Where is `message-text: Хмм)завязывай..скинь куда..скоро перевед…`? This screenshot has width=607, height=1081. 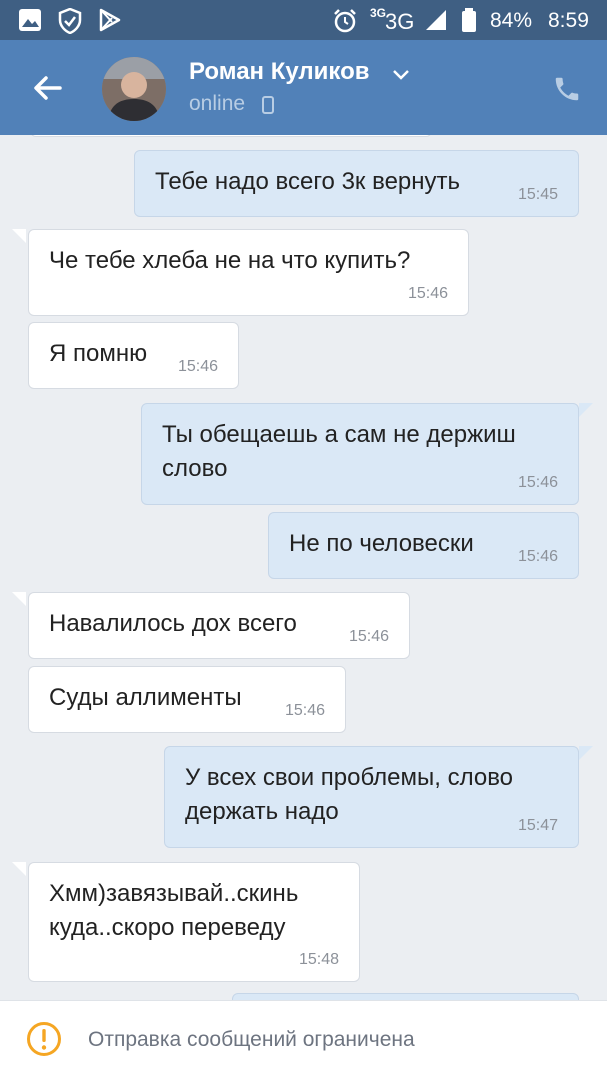 message-text: Хмм)завязывай..скинь куда..скоро перевед… is located at coordinates (174, 910).